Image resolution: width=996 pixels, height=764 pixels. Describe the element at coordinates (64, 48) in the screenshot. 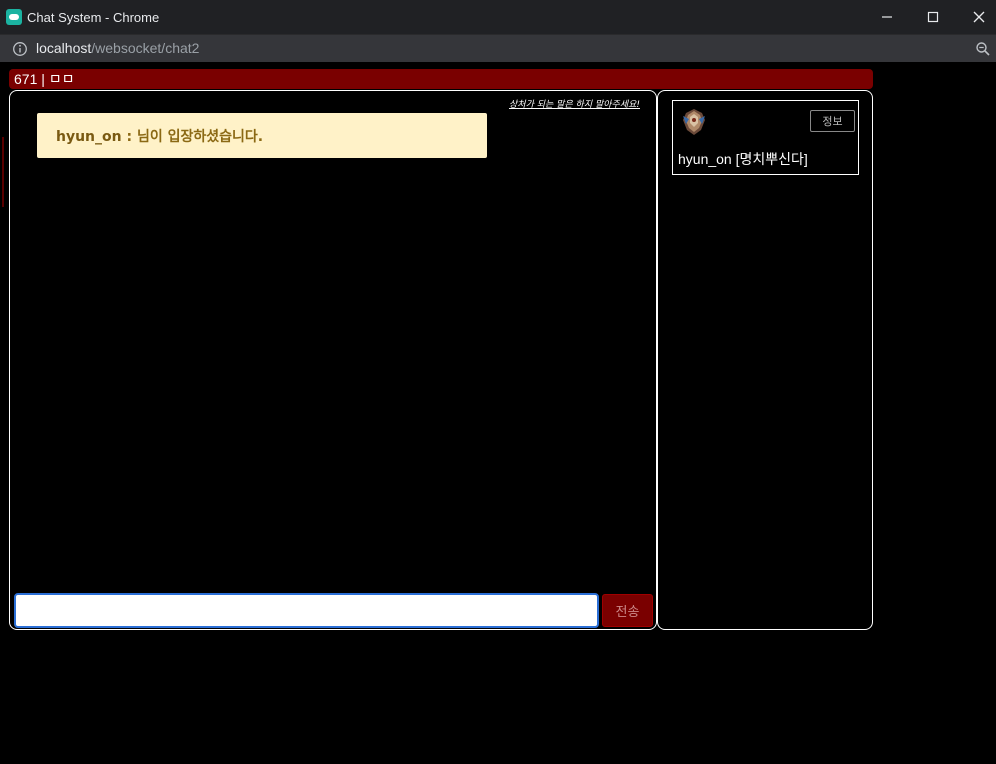

I see `url-host: localhost` at that location.